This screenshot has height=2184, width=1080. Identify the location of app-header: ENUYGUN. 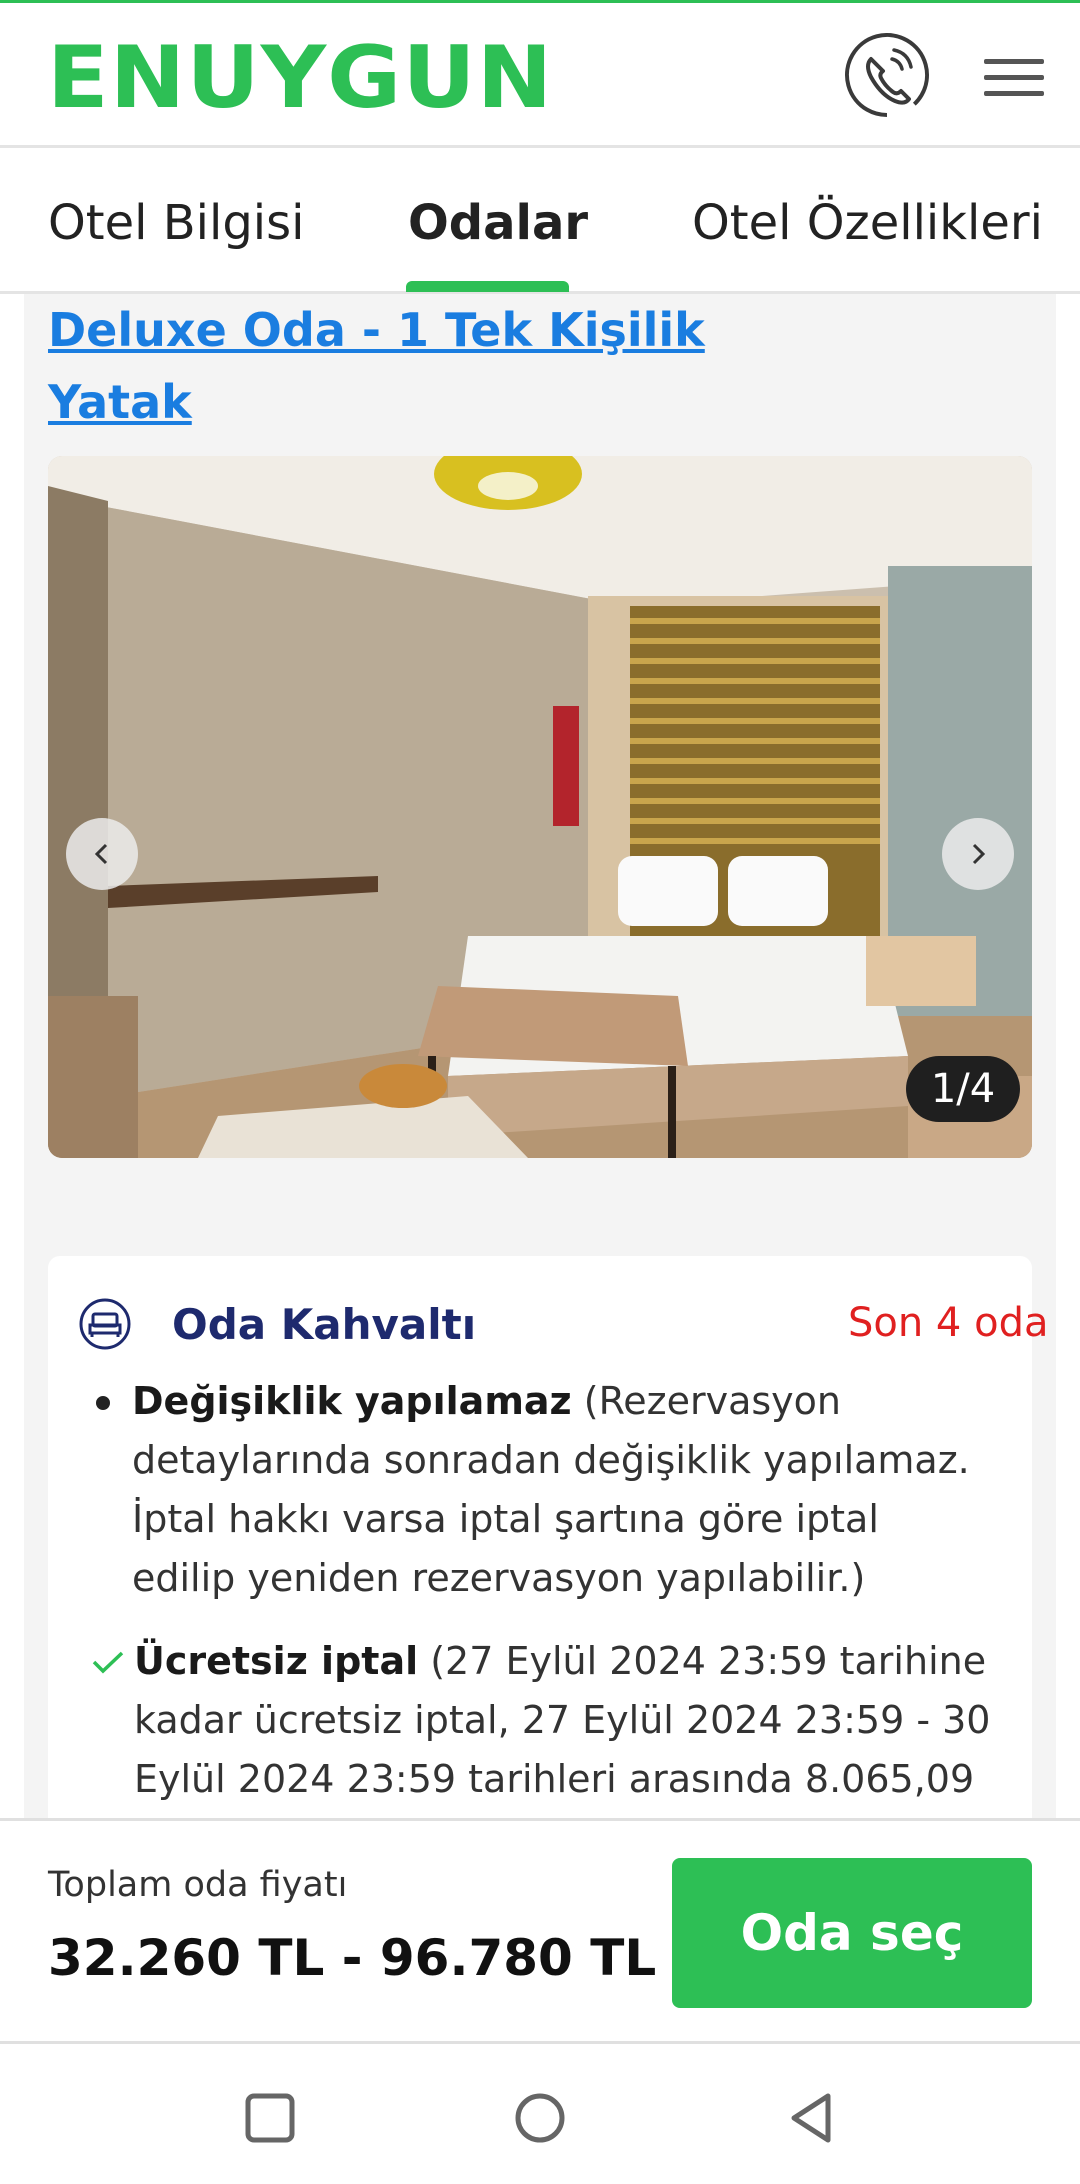
(540, 74).